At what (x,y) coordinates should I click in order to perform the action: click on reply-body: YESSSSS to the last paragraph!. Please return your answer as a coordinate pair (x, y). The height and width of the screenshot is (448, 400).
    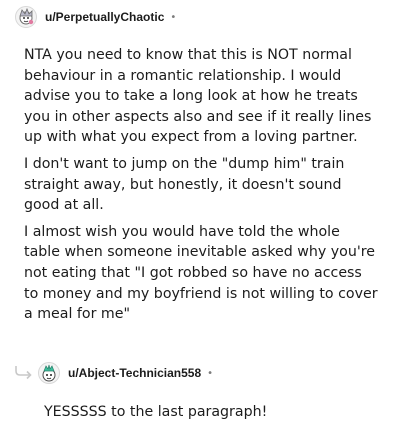
    Looking at the image, I should click on (156, 412).